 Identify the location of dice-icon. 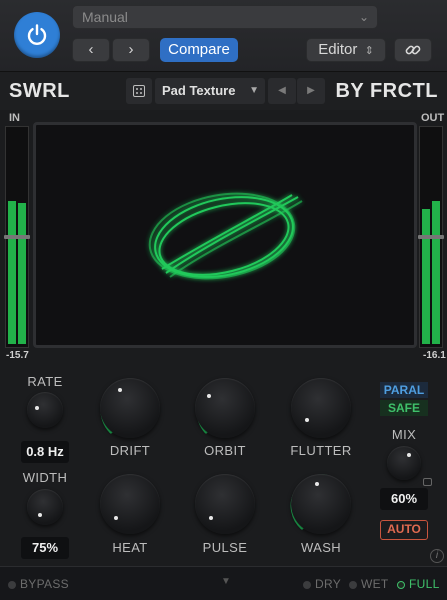
(139, 91).